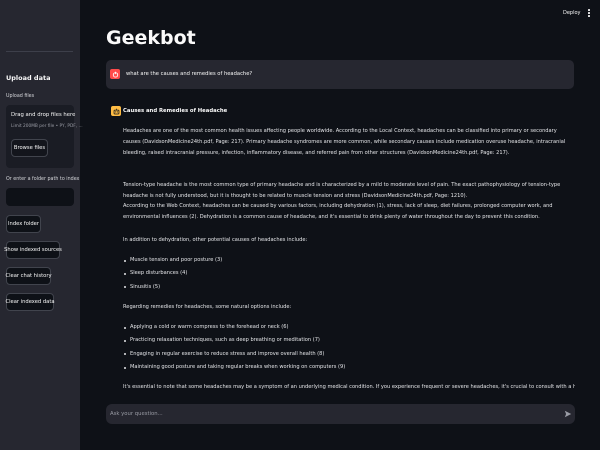  I want to click on list-item: Sleep disturbances (4), so click(343, 275).